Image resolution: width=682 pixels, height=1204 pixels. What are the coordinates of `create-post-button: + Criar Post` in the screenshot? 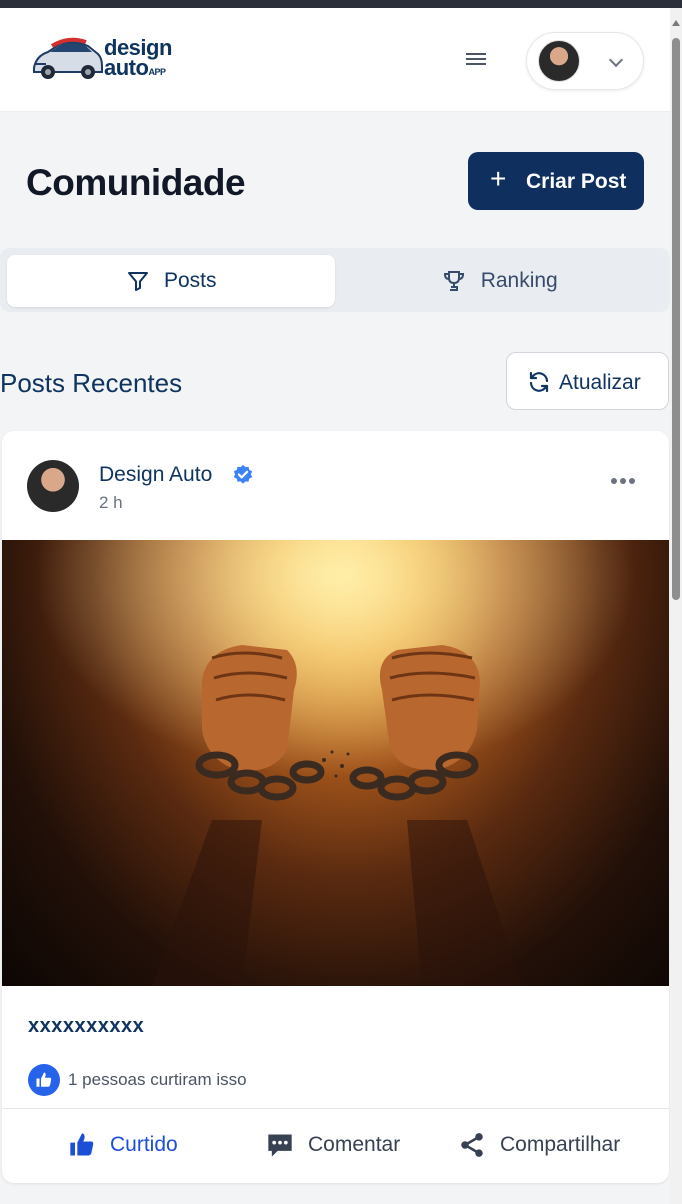 It's located at (556, 181).